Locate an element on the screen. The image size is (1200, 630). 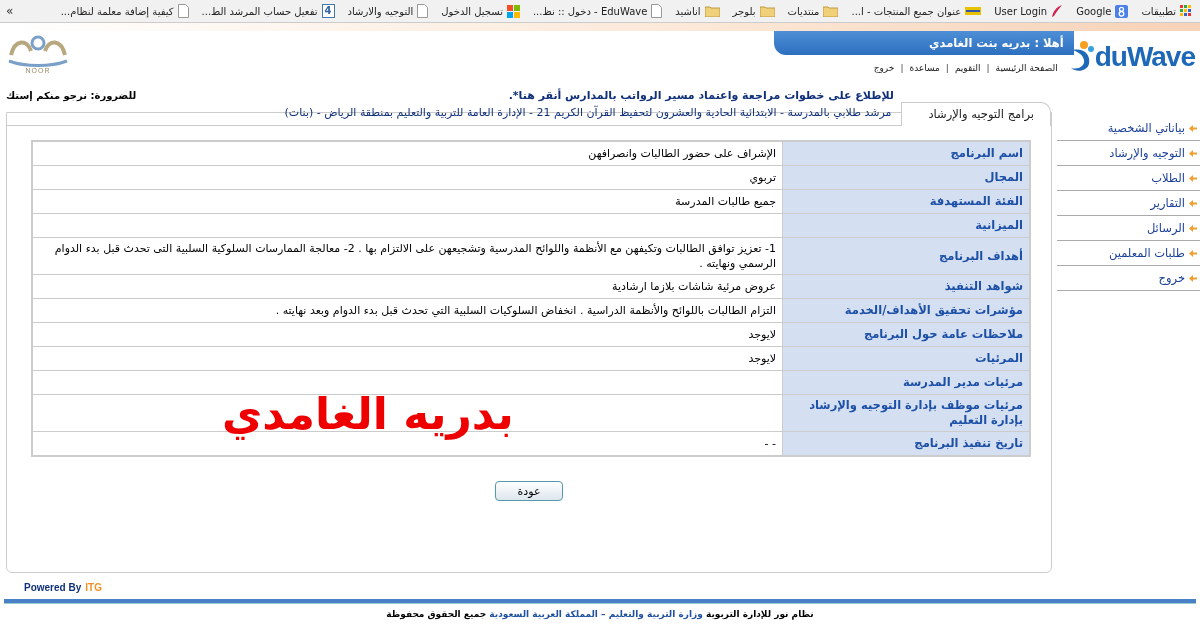
sidebar-item: الطلاب is located at coordinates (1128, 178).